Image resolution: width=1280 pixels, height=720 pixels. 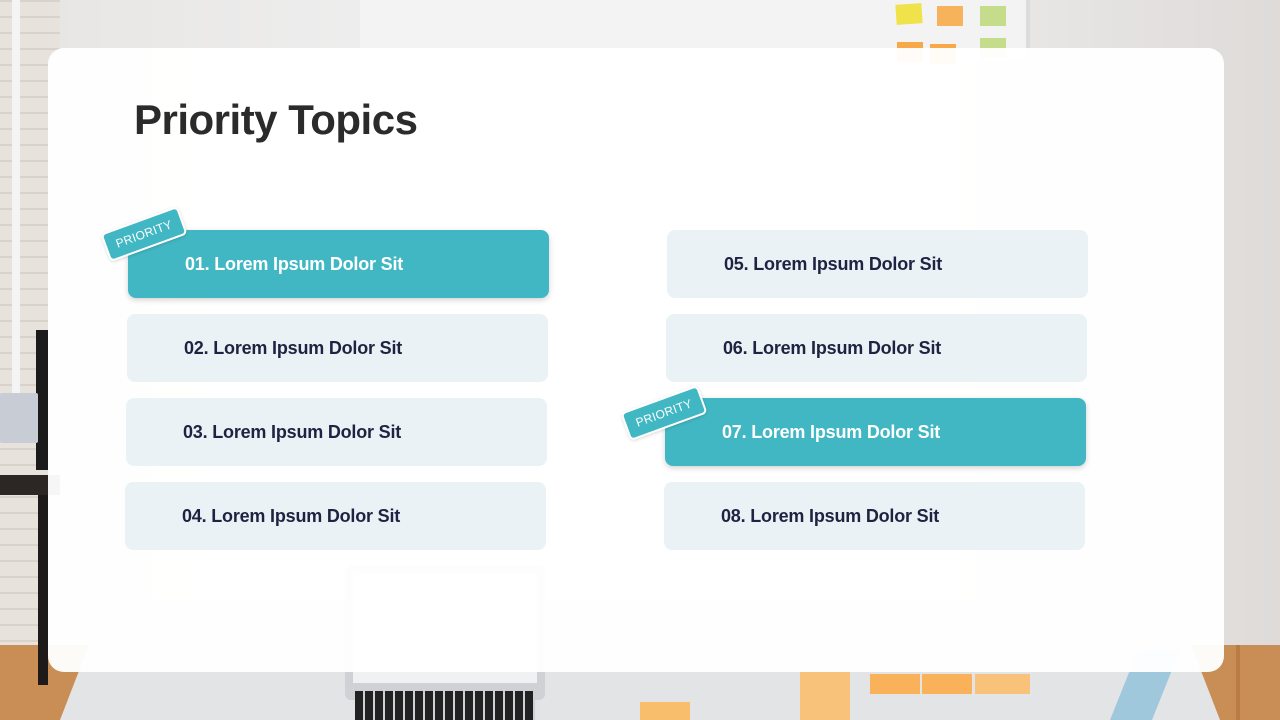 I want to click on bucket, so click(x=19, y=418).